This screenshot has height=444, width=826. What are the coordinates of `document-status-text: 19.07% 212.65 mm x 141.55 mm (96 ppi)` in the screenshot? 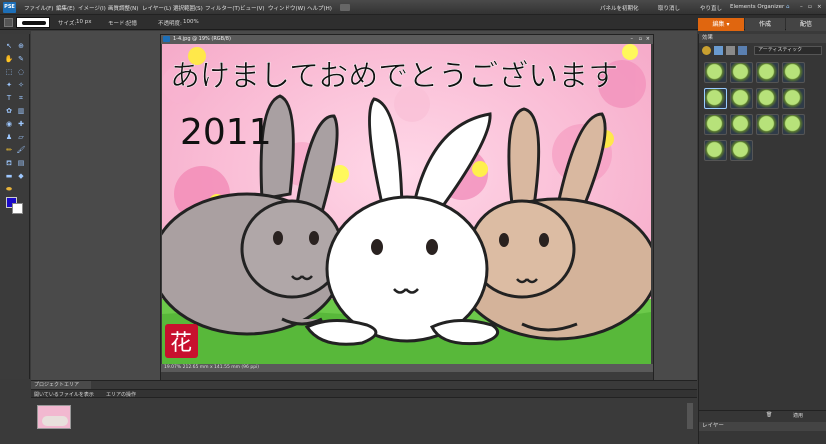 It's located at (212, 367).